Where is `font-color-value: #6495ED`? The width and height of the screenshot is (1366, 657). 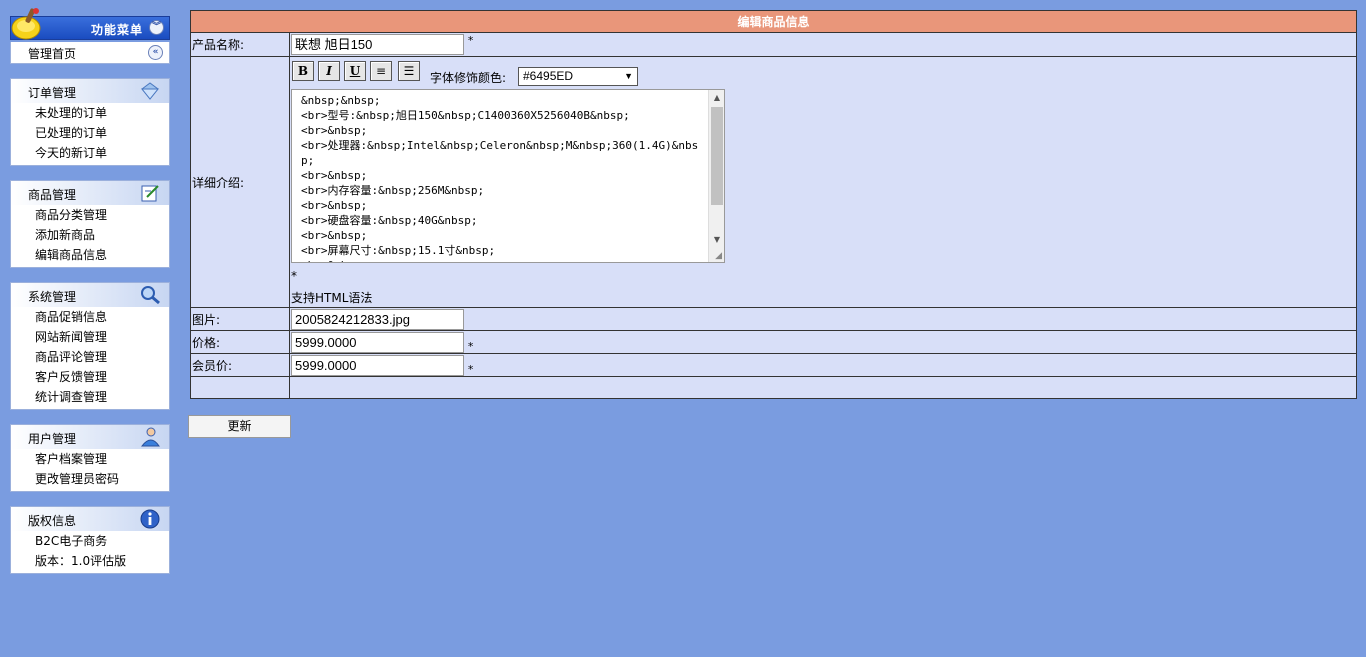 font-color-value: #6495ED is located at coordinates (548, 76).